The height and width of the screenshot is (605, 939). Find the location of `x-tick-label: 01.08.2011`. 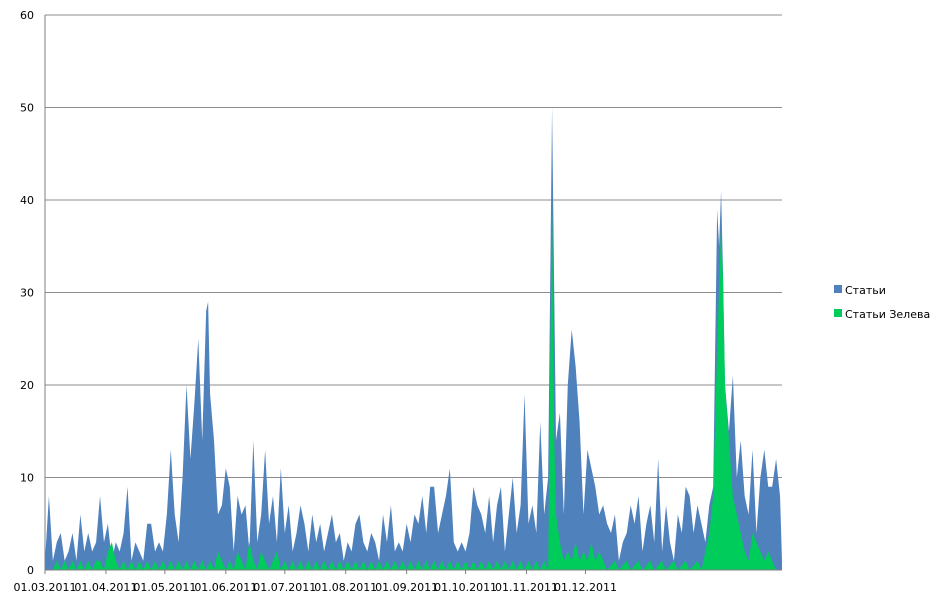

x-tick-label: 01.08.2011 is located at coordinates (345, 587).